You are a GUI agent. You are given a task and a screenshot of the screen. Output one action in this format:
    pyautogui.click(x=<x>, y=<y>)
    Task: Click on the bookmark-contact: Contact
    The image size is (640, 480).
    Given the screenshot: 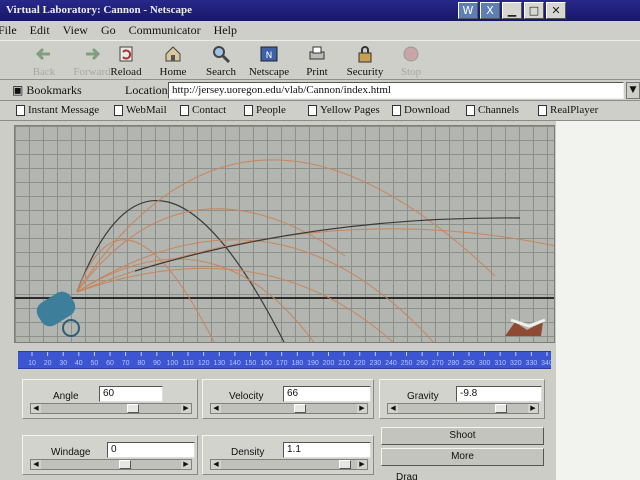 What is the action you would take?
    pyautogui.click(x=203, y=110)
    